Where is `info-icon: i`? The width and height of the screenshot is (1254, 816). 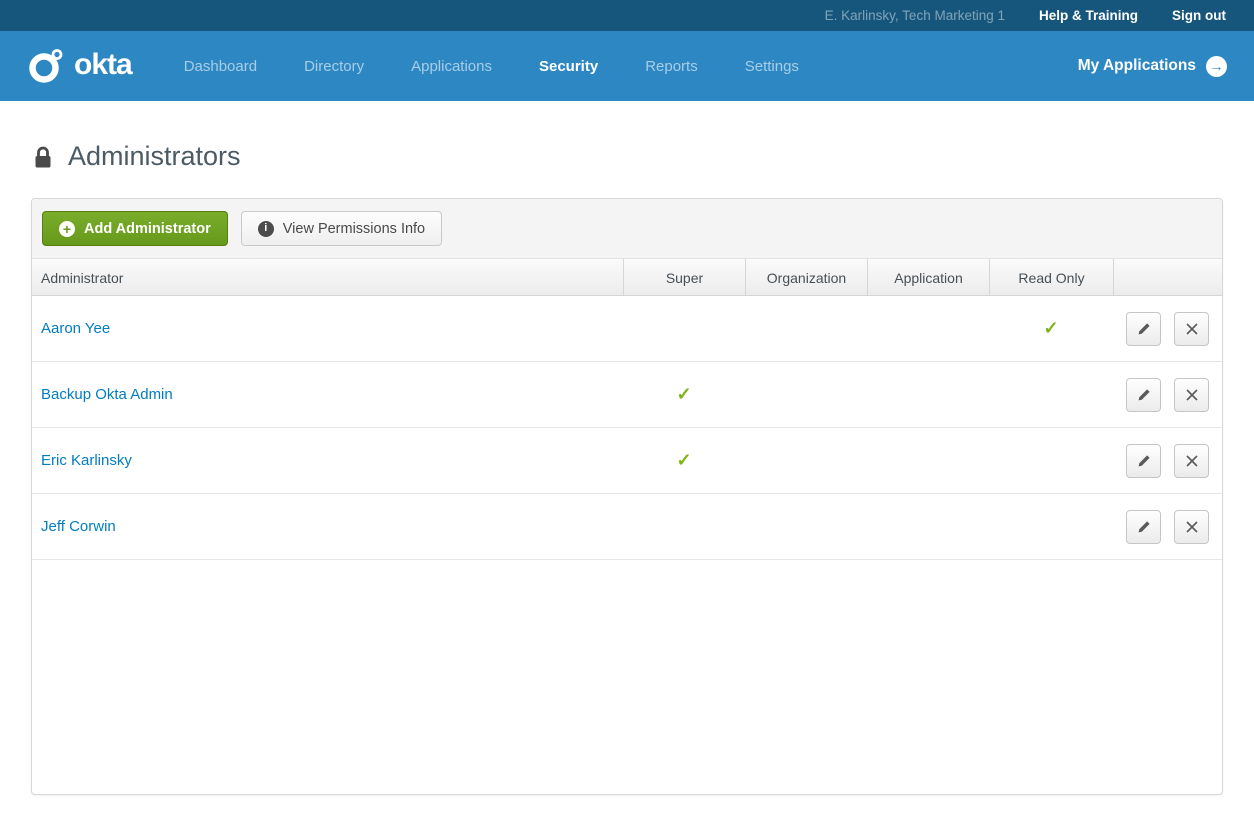
info-icon: i is located at coordinates (265, 228).